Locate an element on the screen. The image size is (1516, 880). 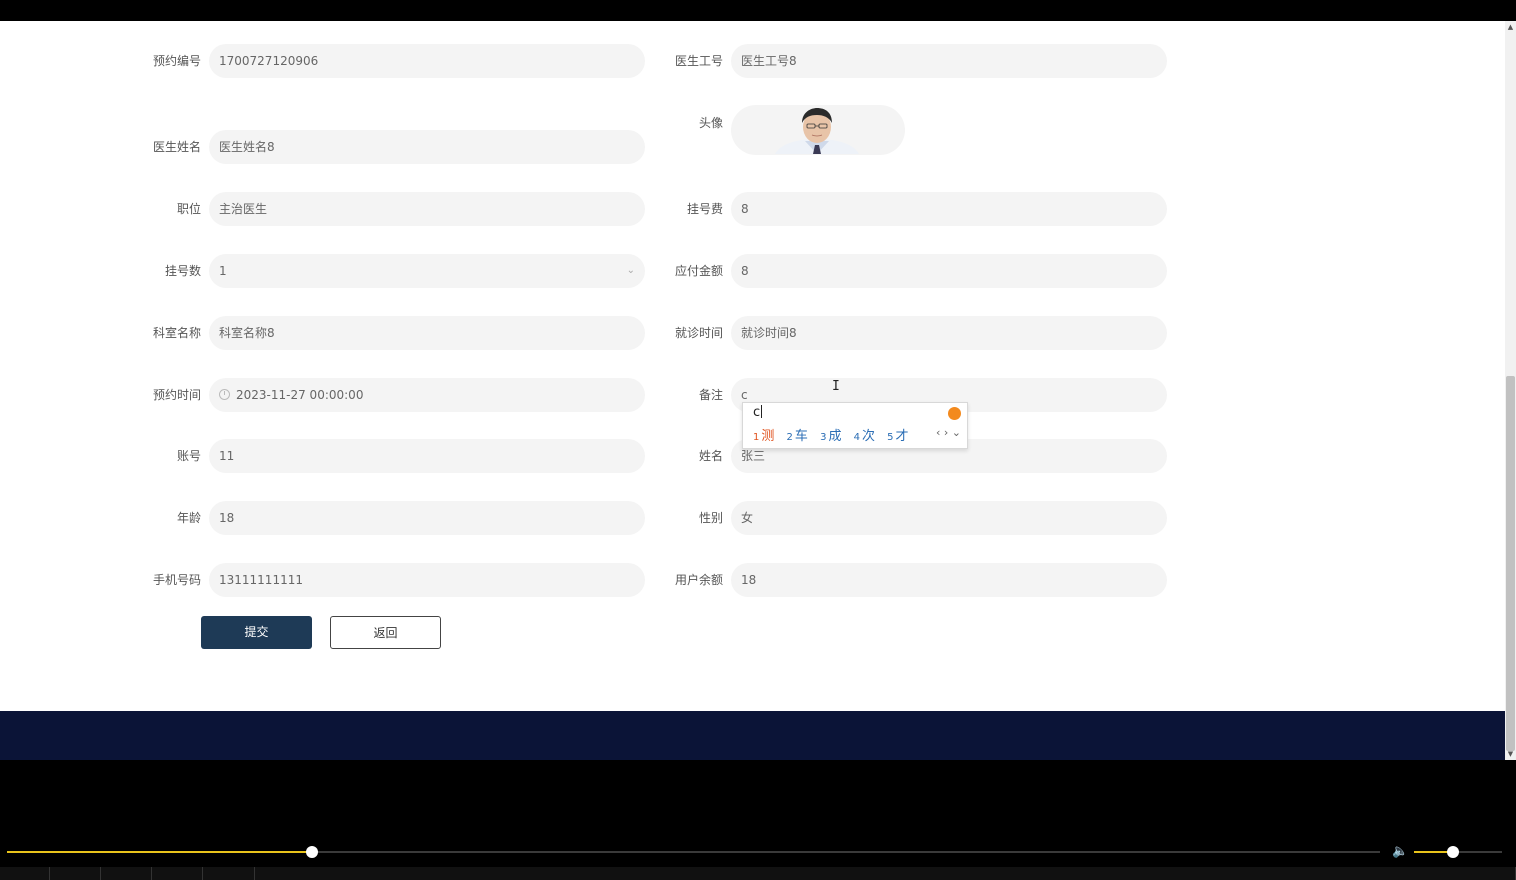
page-scrollbar: ▲ ▼ is located at coordinates (1510, 390).